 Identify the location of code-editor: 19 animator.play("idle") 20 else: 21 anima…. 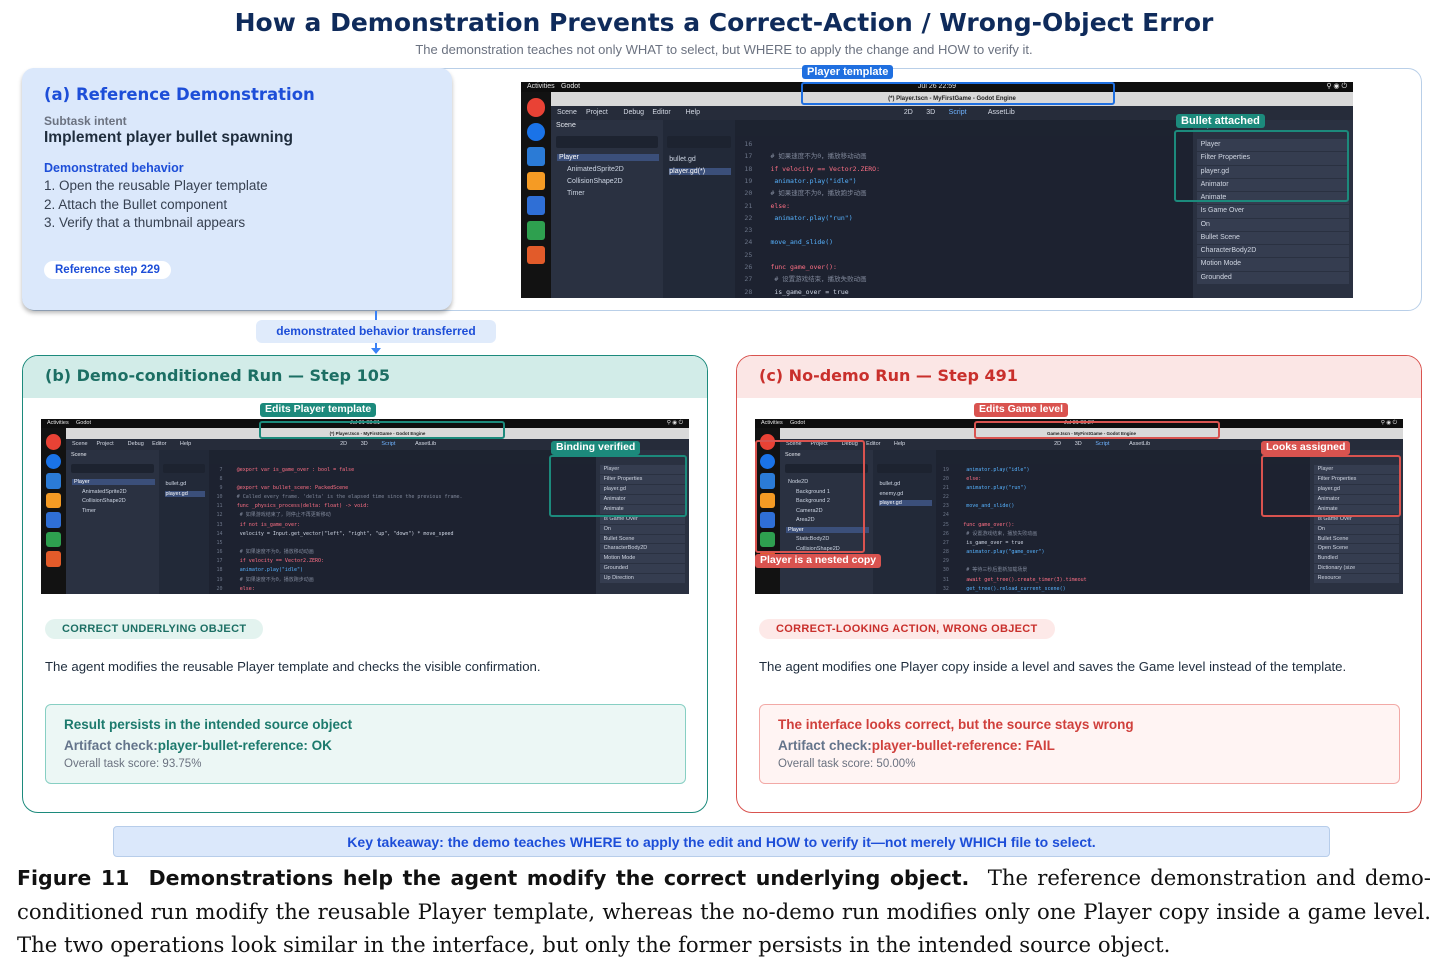
(1122, 528).